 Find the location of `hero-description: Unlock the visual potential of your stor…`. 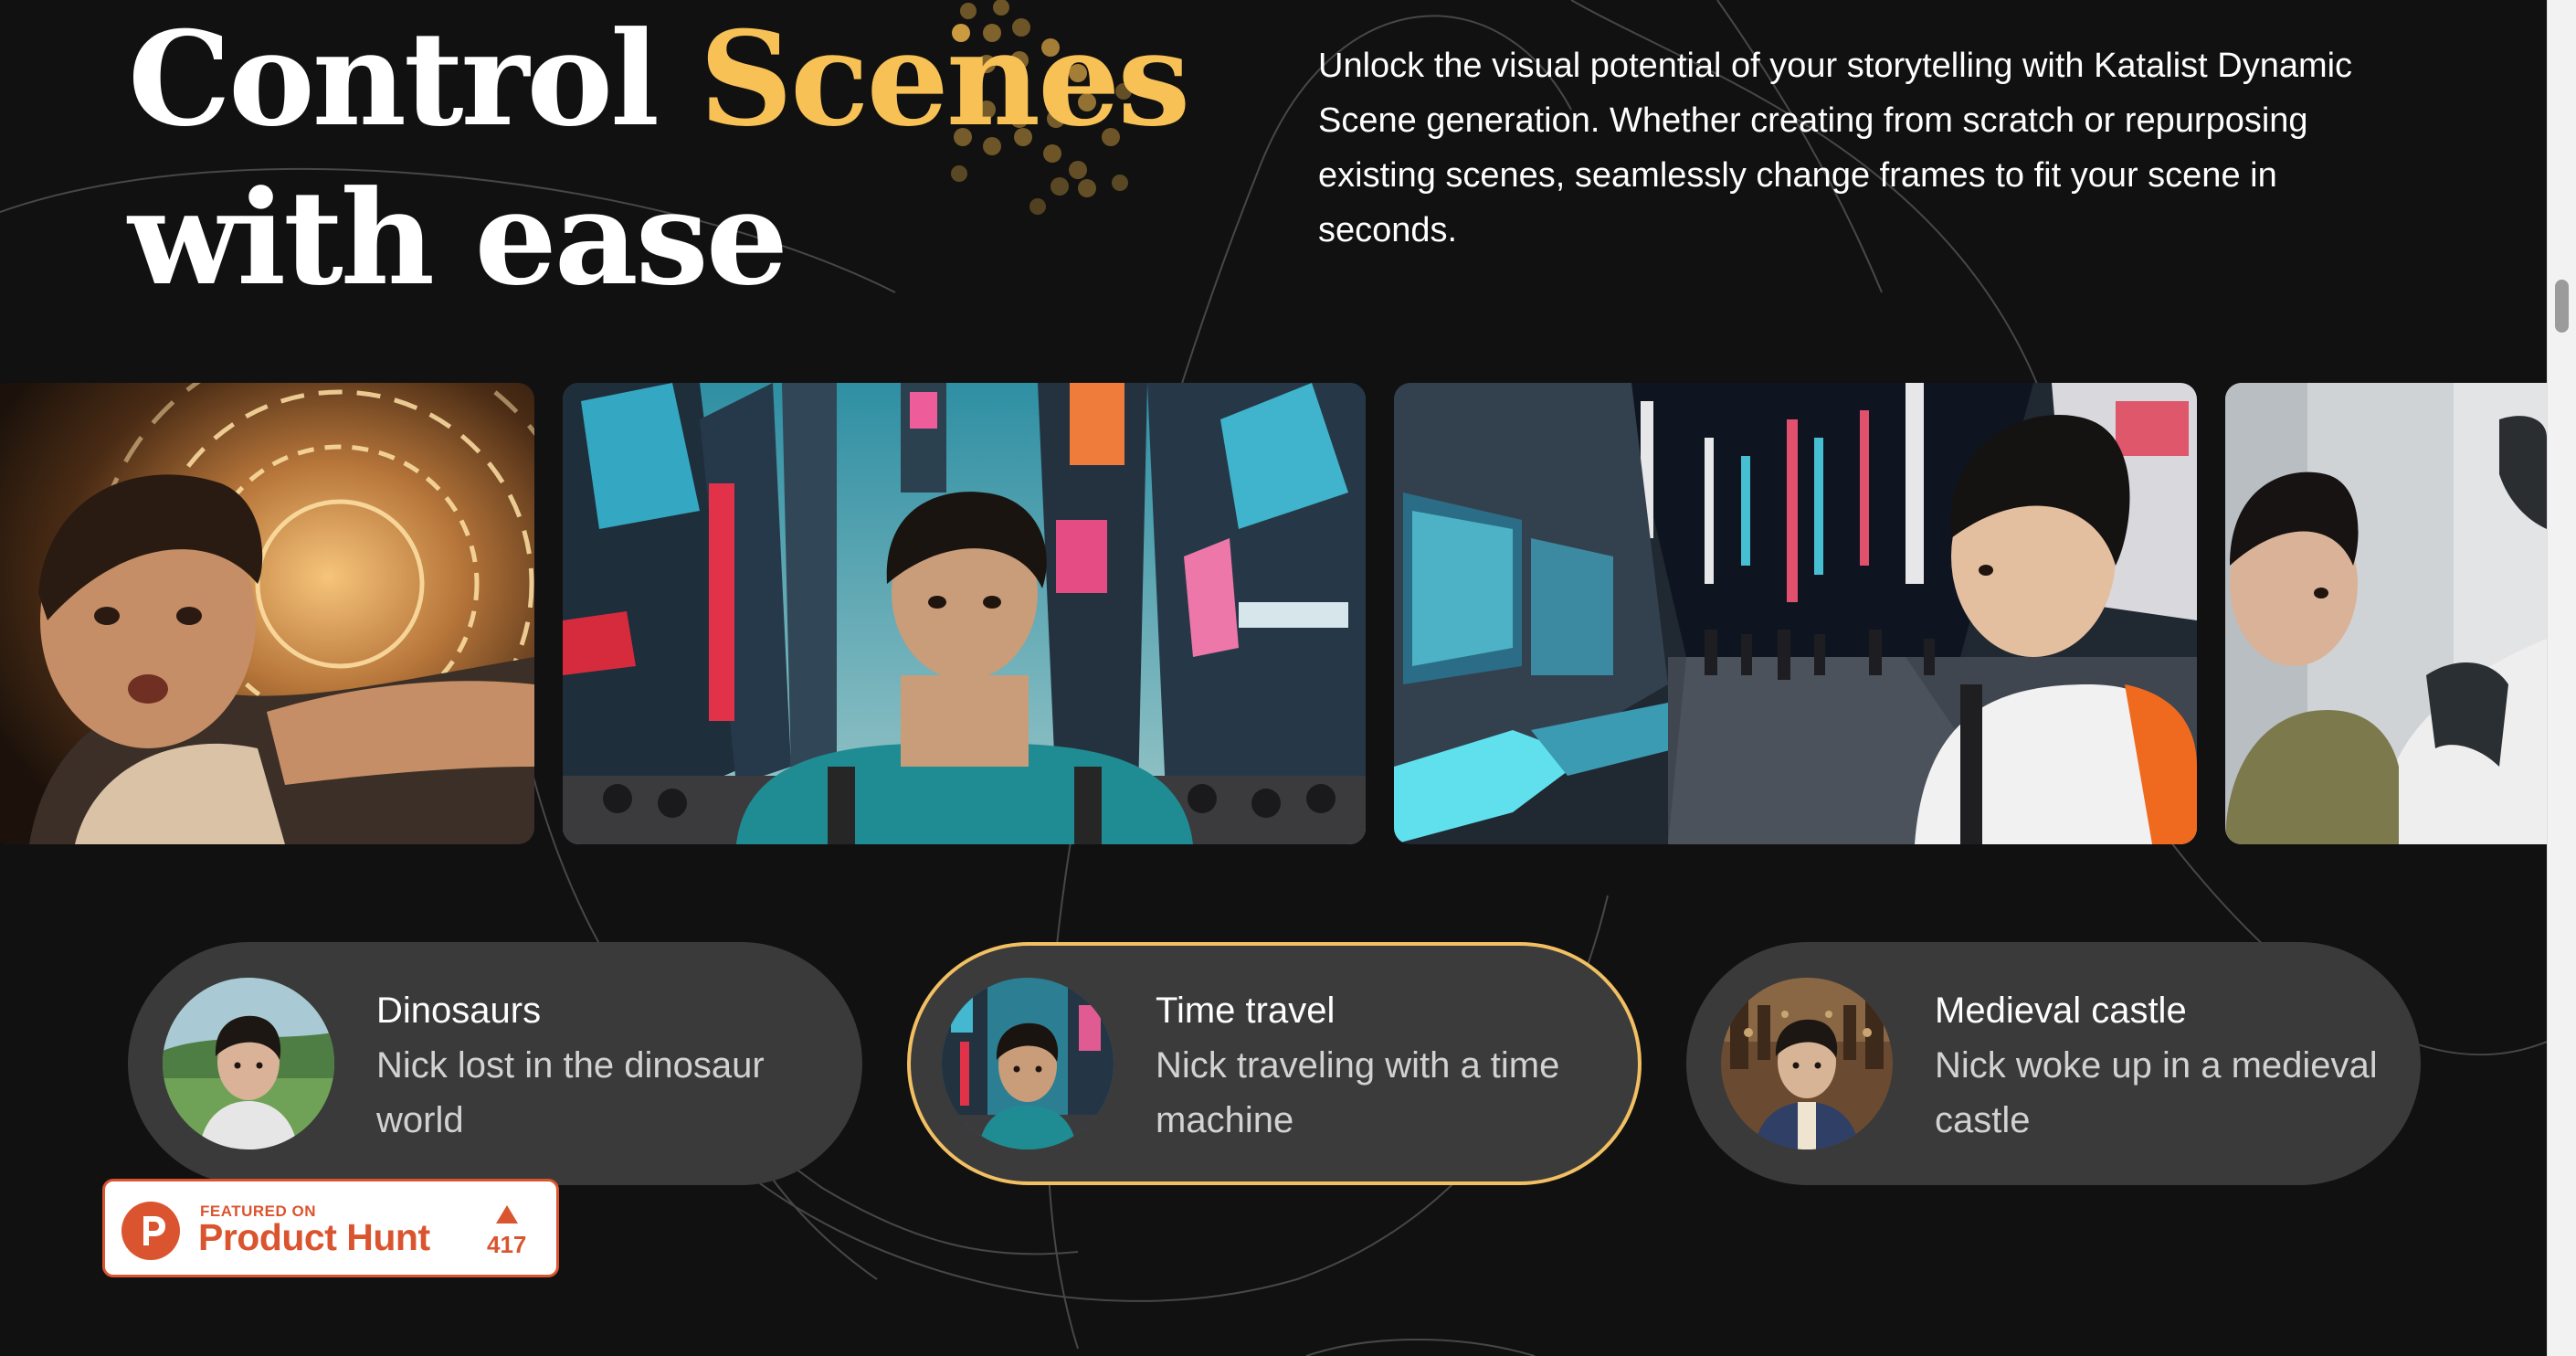

hero-description: Unlock the visual potential of your stor… is located at coordinates (1835, 148).